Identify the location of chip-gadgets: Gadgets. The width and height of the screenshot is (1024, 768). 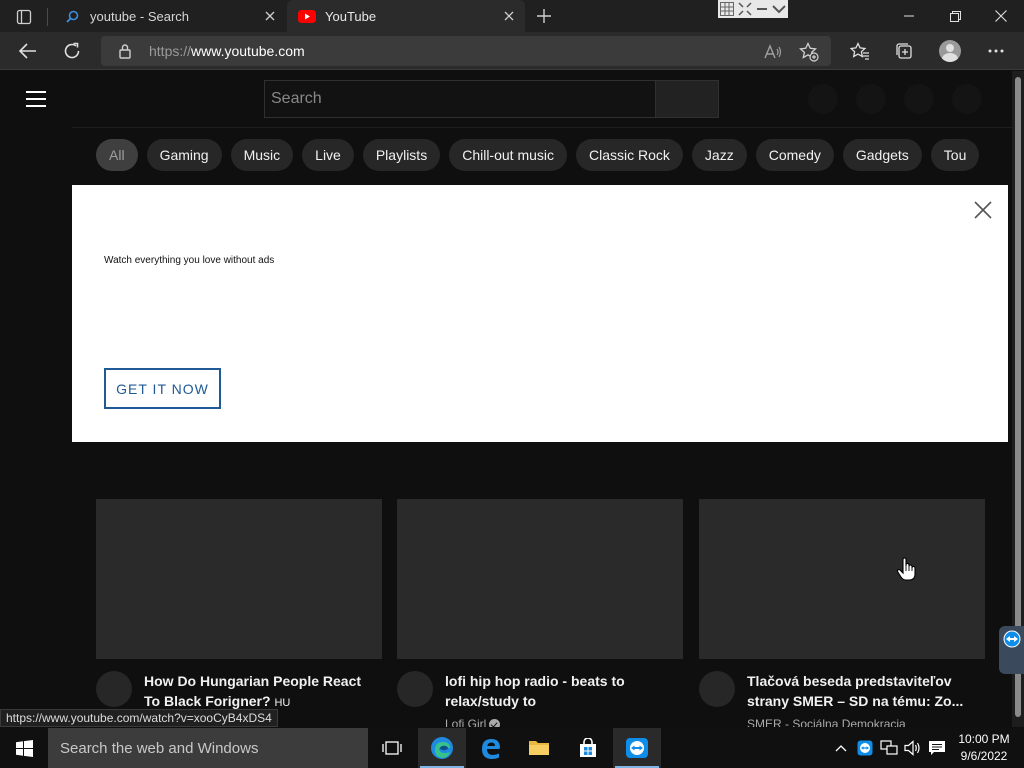
(882, 155).